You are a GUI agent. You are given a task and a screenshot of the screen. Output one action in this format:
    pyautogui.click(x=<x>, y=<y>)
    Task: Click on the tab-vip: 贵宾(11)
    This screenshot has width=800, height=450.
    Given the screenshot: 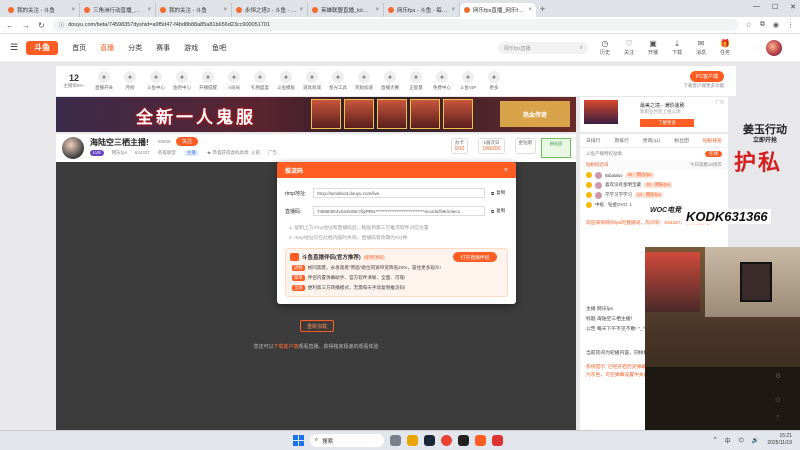 What is the action you would take?
    pyautogui.click(x=652, y=140)
    